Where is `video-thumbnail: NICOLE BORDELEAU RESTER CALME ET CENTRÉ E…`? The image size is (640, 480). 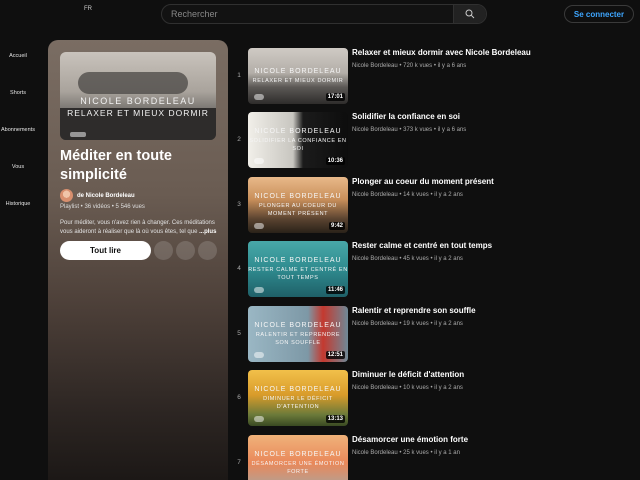
video-thumbnail: NICOLE BORDELEAU RESTER CALME ET CENTRÉ E… is located at coordinates (298, 269).